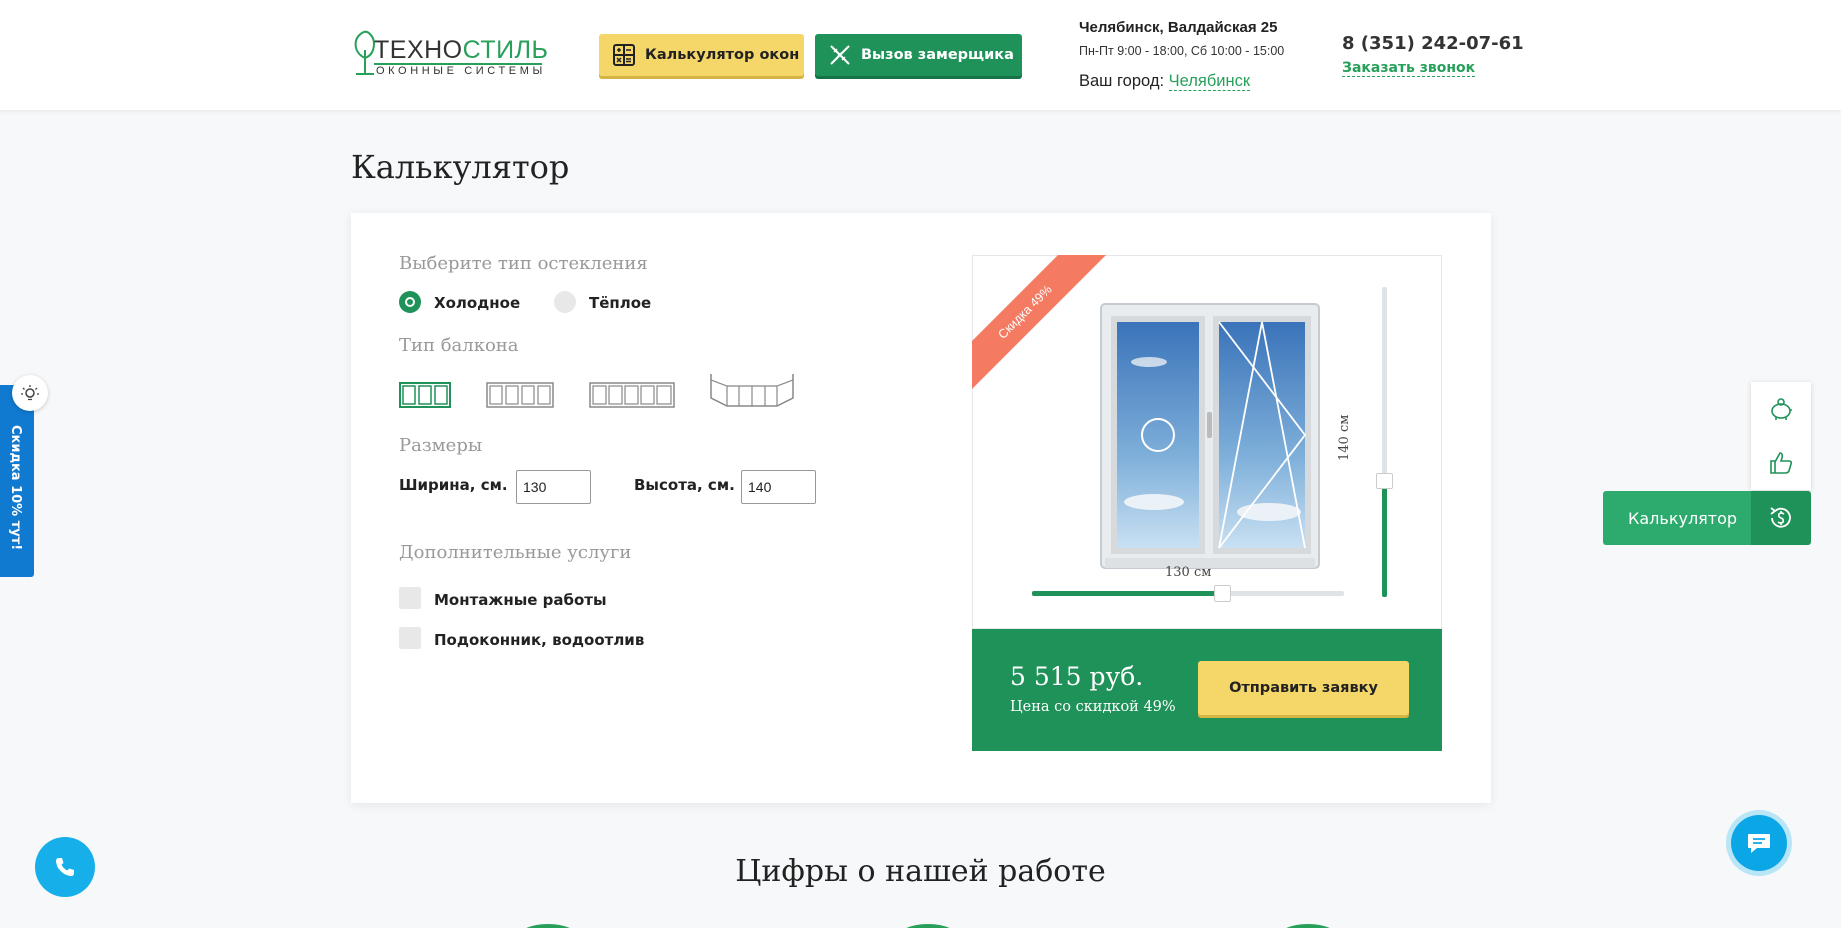 This screenshot has width=1841, height=928. What do you see at coordinates (620, 303) in the screenshot?
I see `glazing-warm-label: Тёплое` at bounding box center [620, 303].